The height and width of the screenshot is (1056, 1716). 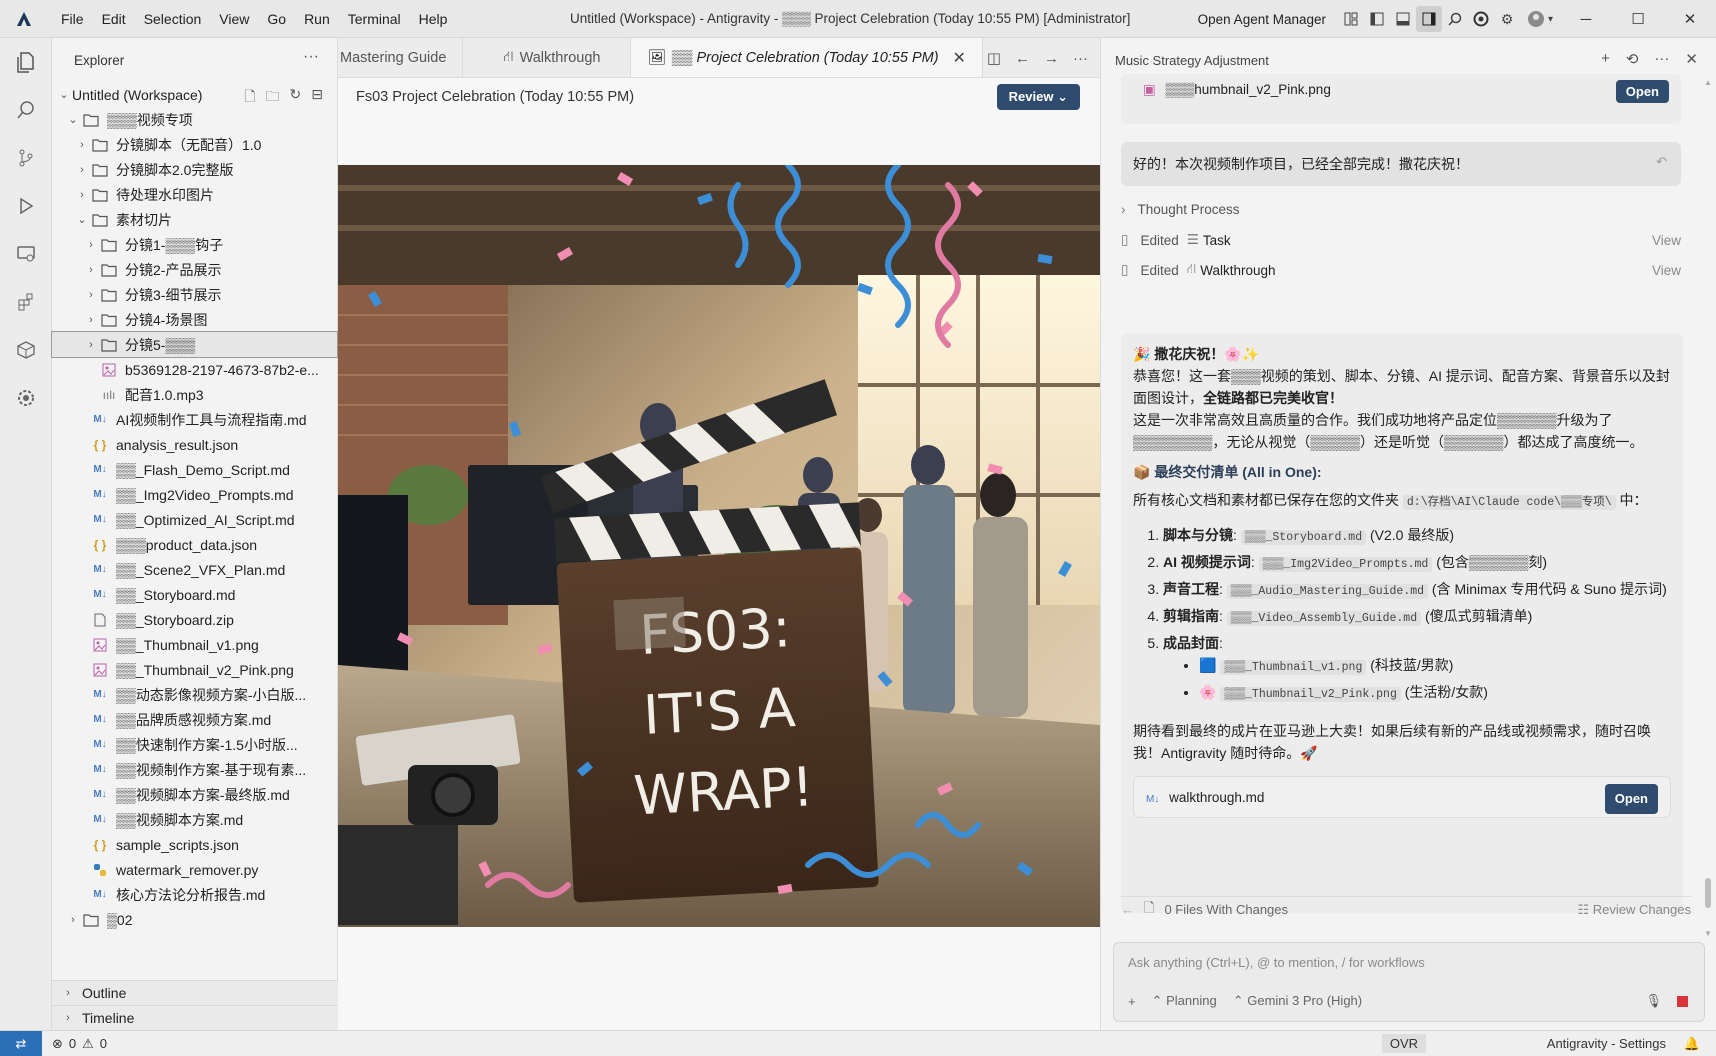 What do you see at coordinates (194, 219) in the screenshot?
I see `folder-item: ⌄ 素材切片` at bounding box center [194, 219].